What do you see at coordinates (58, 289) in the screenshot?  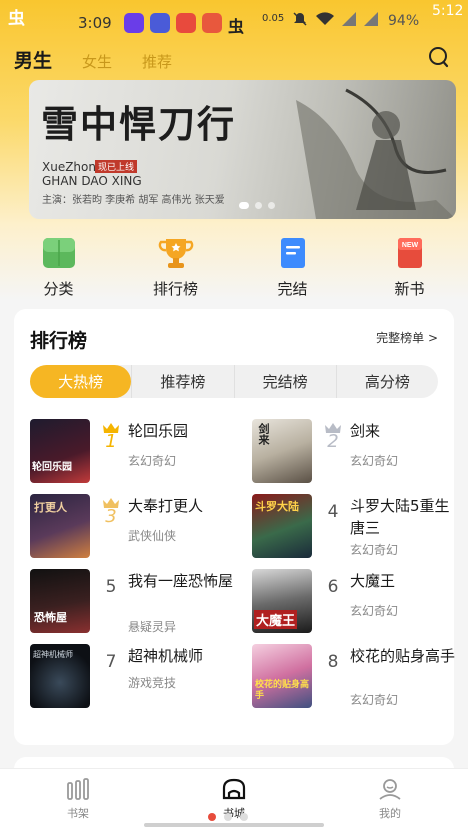 I see `category-label: 分类` at bounding box center [58, 289].